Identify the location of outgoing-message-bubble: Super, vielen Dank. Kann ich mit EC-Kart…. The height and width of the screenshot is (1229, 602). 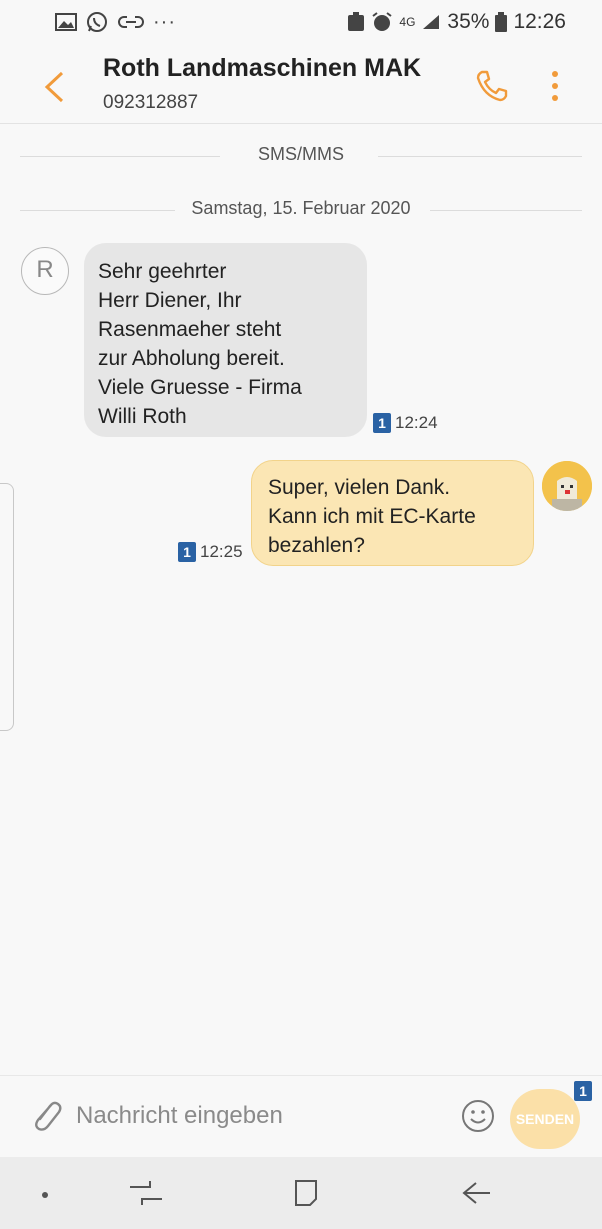
(392, 513).